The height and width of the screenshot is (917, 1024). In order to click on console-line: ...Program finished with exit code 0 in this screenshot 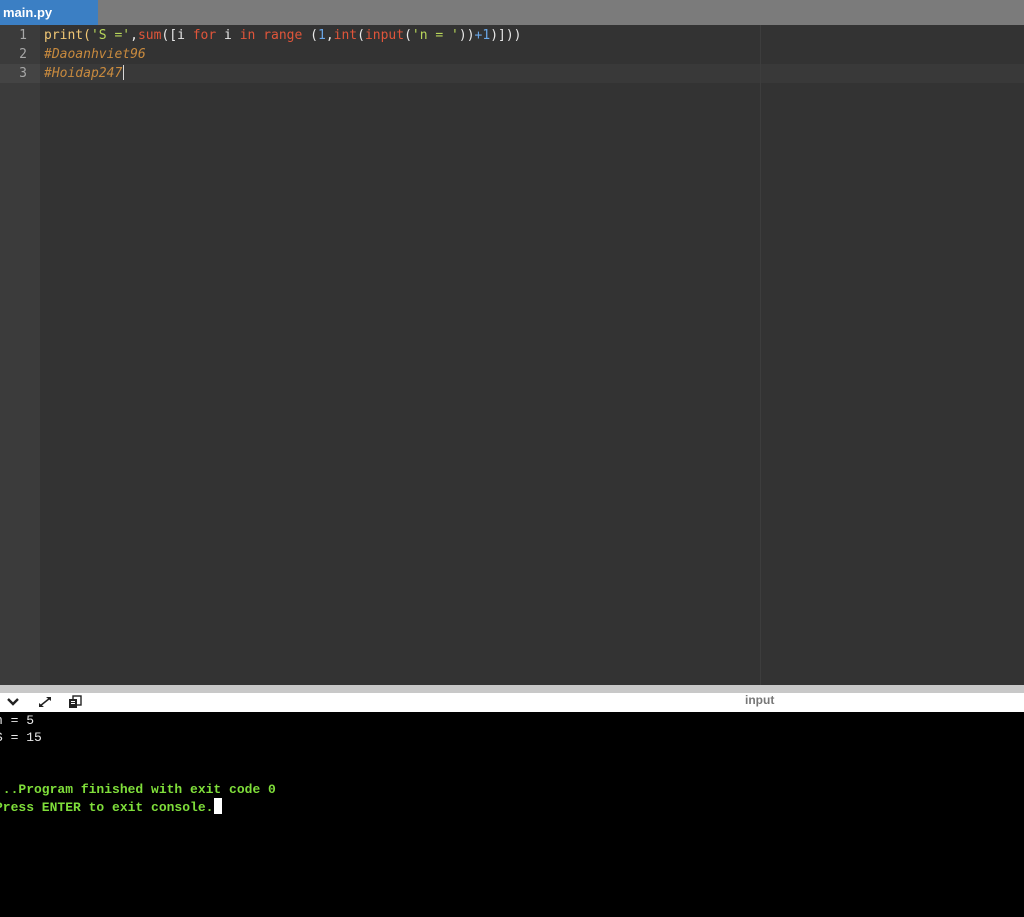, I will do `click(138, 789)`.